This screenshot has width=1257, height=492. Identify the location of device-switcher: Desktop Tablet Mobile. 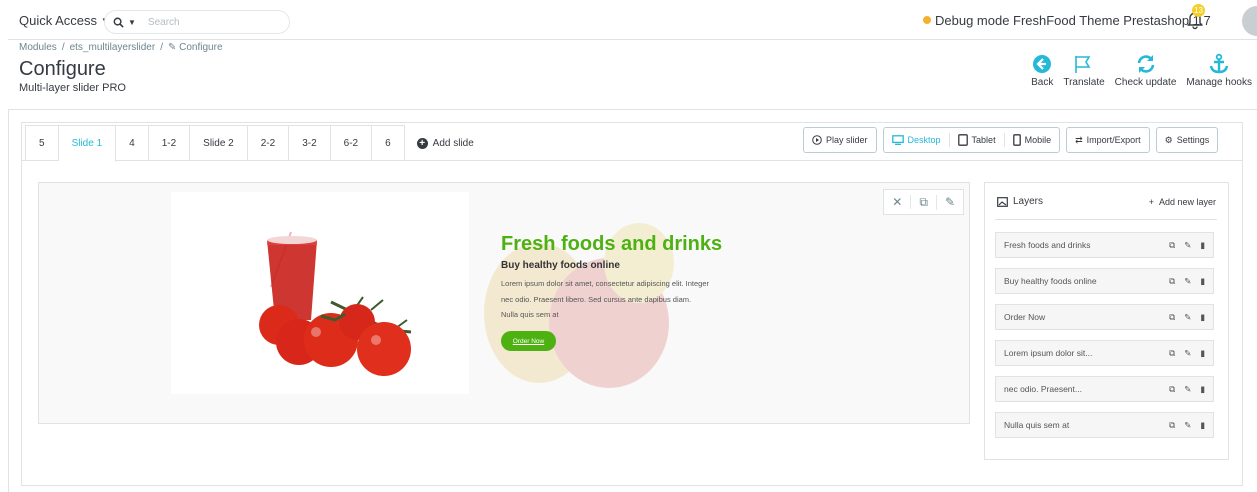
(971, 140).